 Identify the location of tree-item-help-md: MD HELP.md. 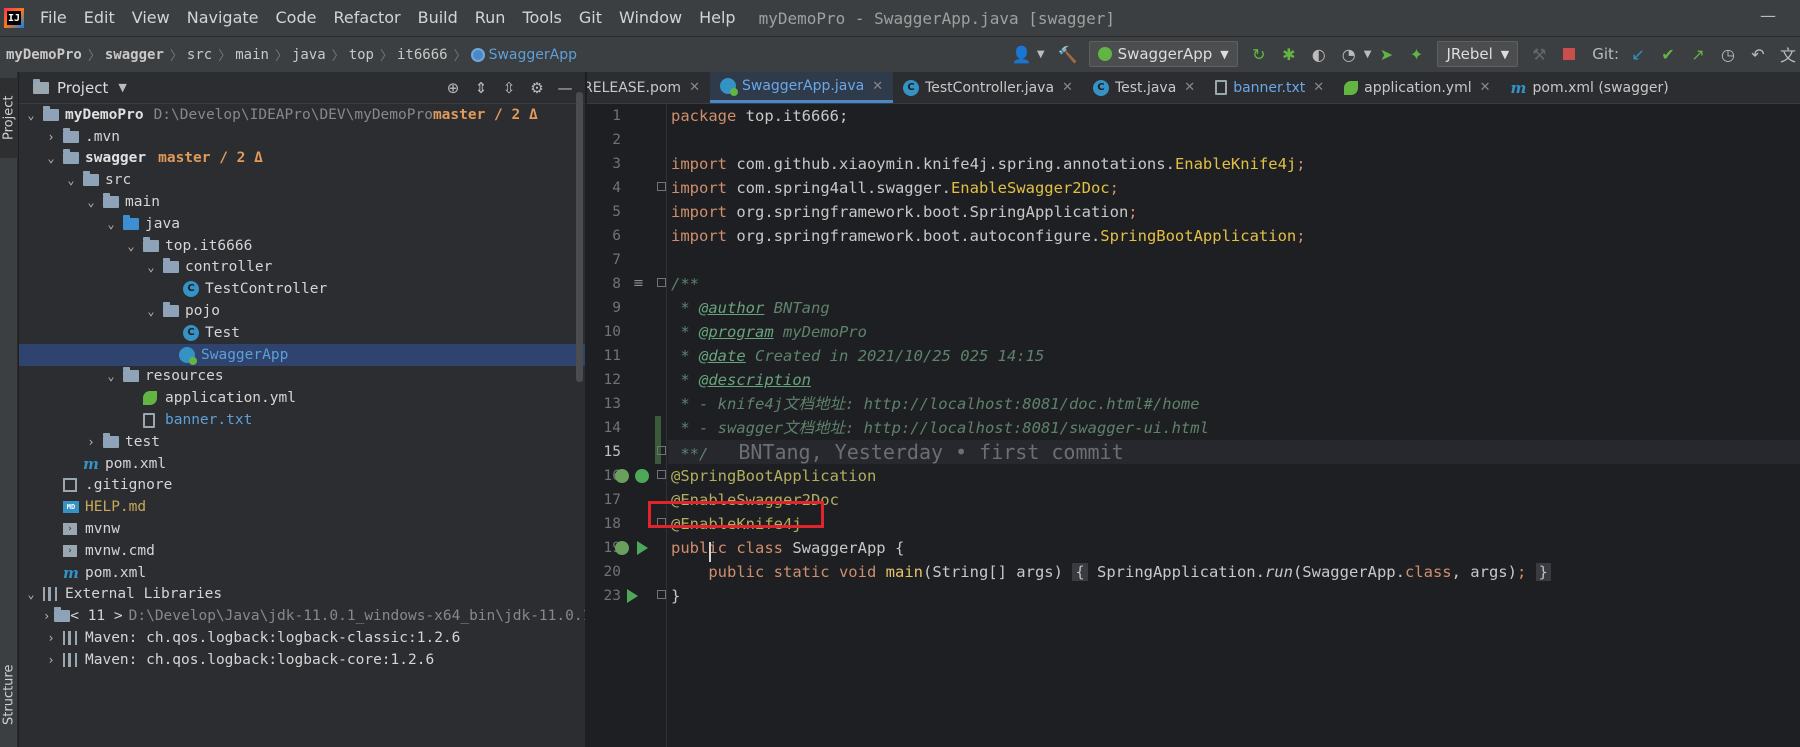
(302, 507).